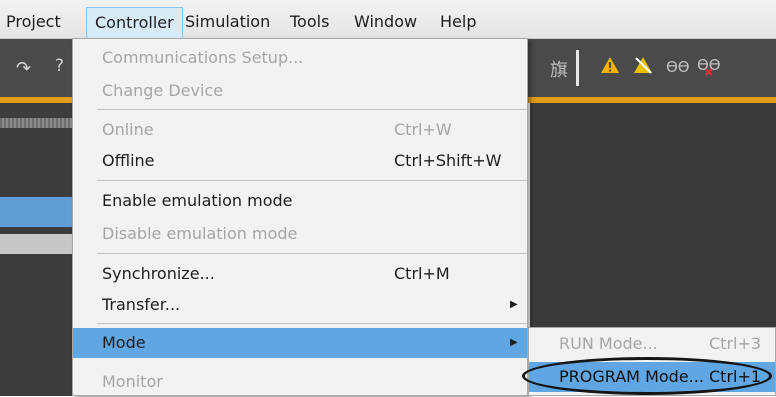 The height and width of the screenshot is (397, 776). Describe the element at coordinates (300, 91) in the screenshot. I see `menu-item-change-device: Change Device` at that location.